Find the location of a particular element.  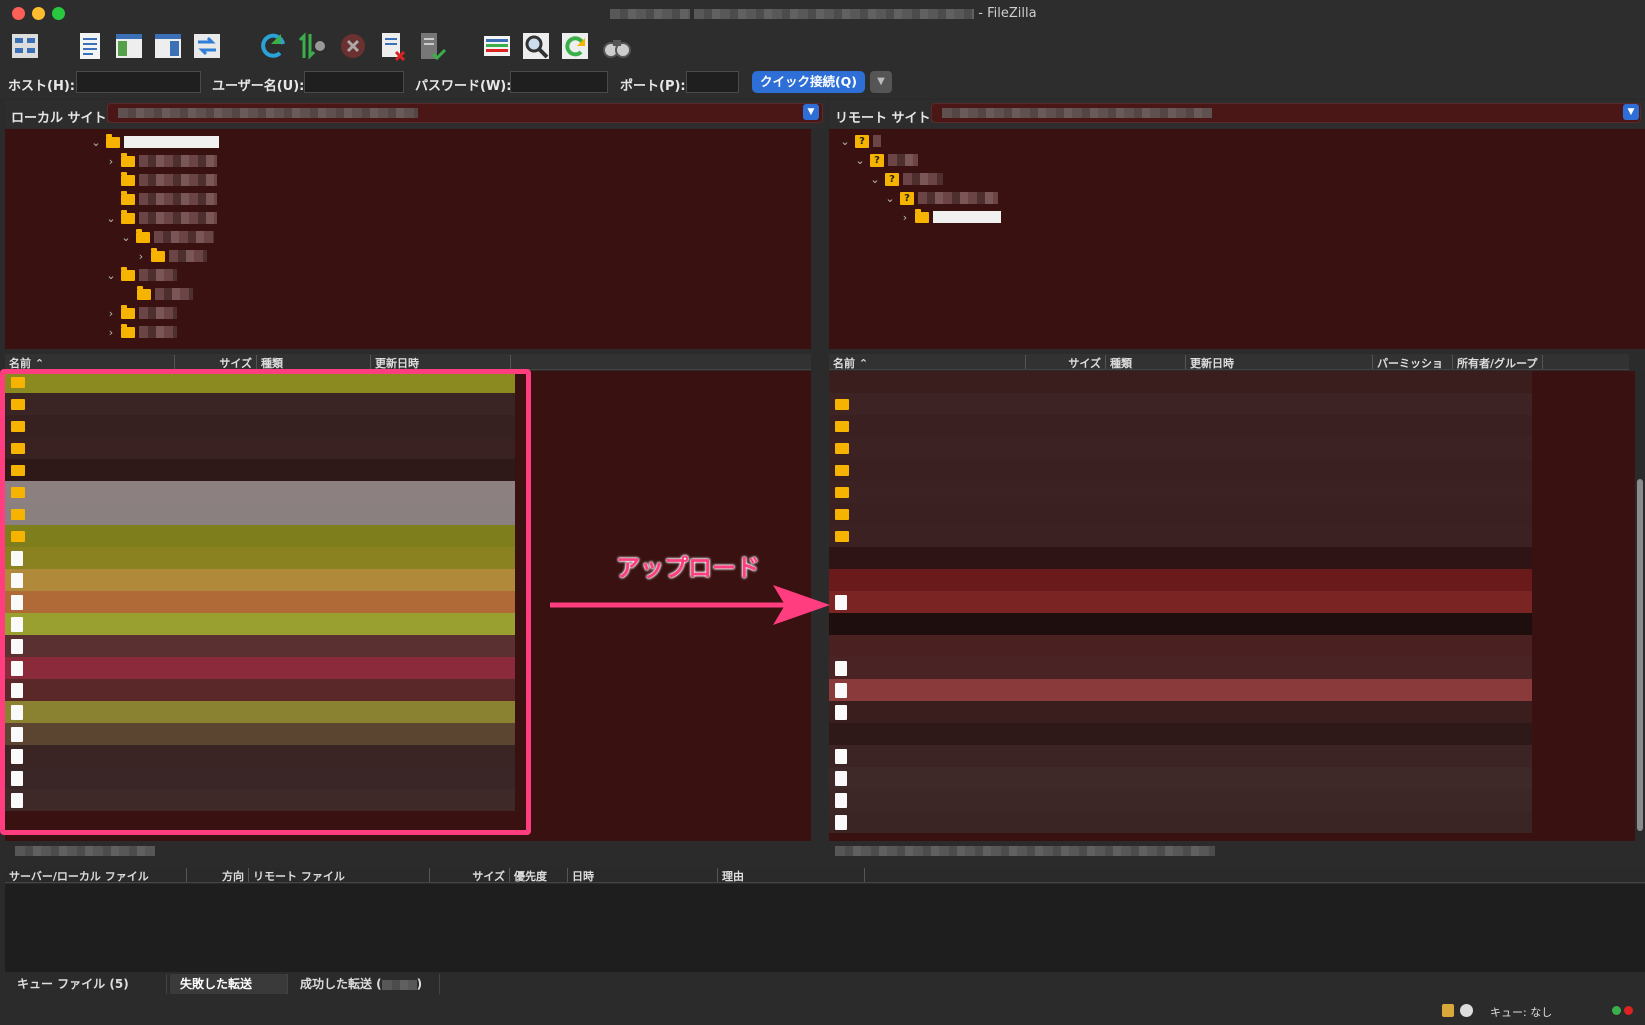

site-manager-icon is located at coordinates (25, 46).